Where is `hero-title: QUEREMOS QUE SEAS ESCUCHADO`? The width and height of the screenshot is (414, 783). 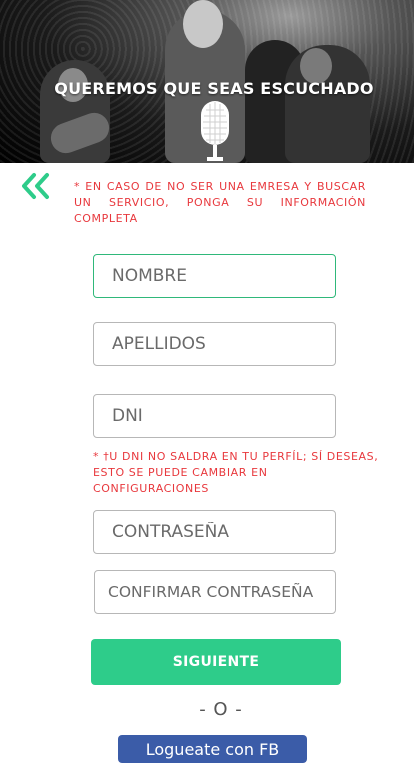 hero-title: QUEREMOS QUE SEAS ESCUCHADO is located at coordinates (214, 88).